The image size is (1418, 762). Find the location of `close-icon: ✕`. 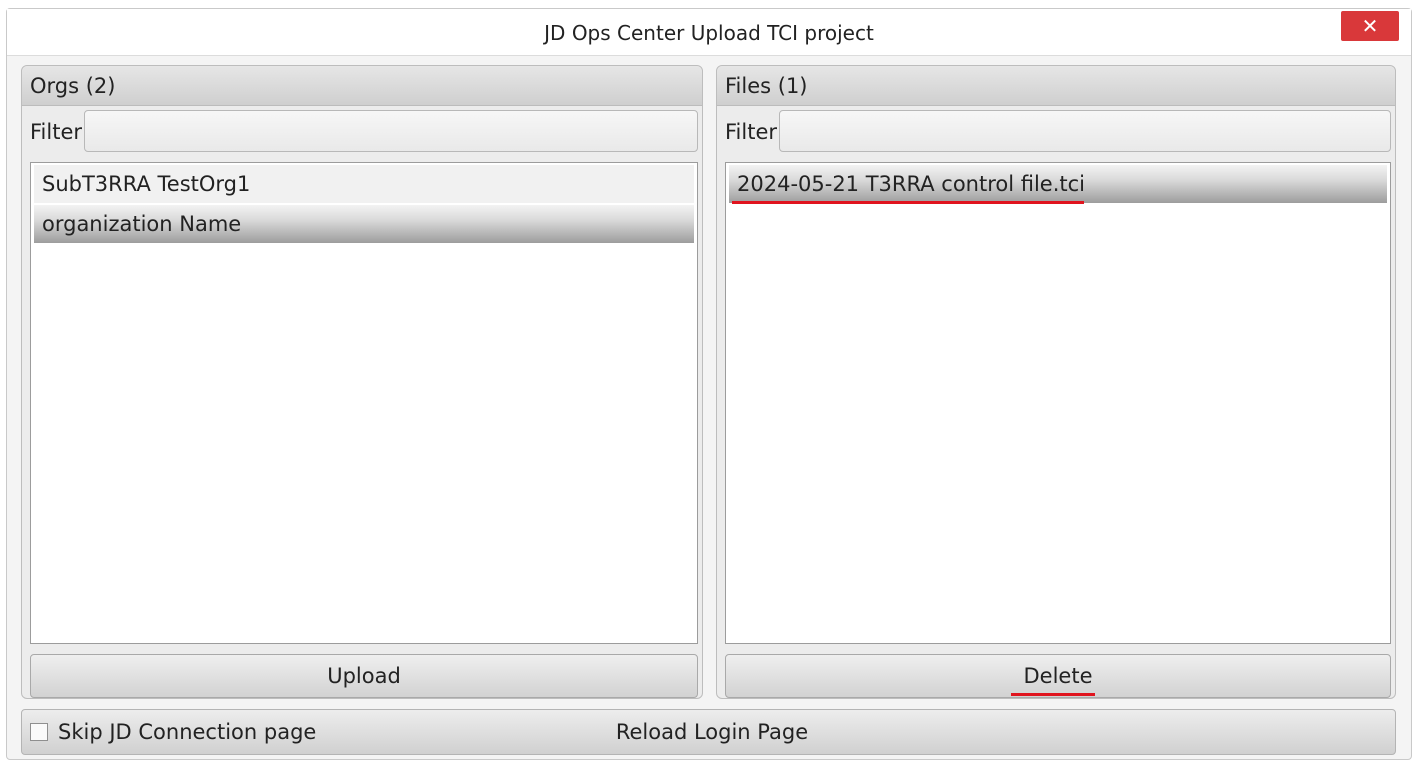

close-icon: ✕ is located at coordinates (1370, 26).